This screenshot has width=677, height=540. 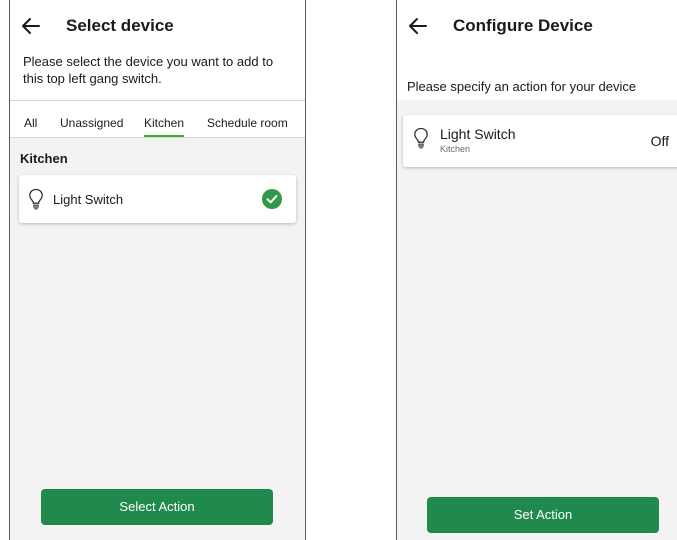 I want to click on select-action-button: Select Action, so click(x=157, y=507).